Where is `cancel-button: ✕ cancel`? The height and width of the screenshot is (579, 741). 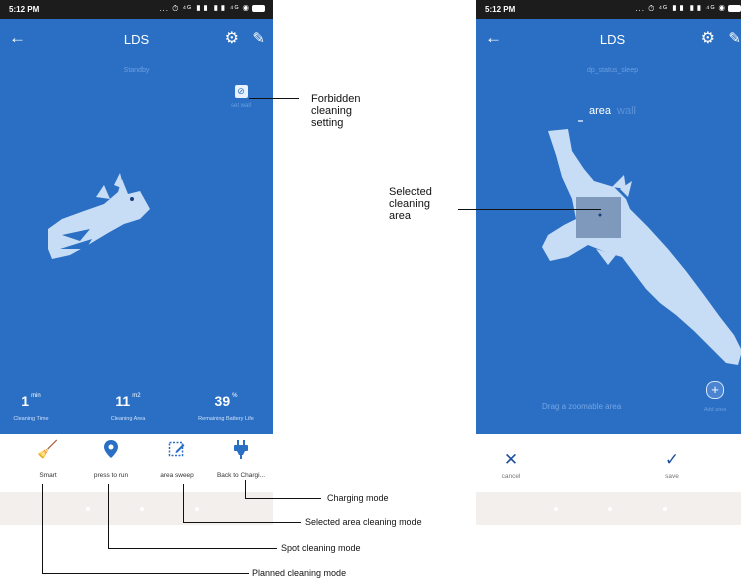 cancel-button: ✕ cancel is located at coordinates (511, 465).